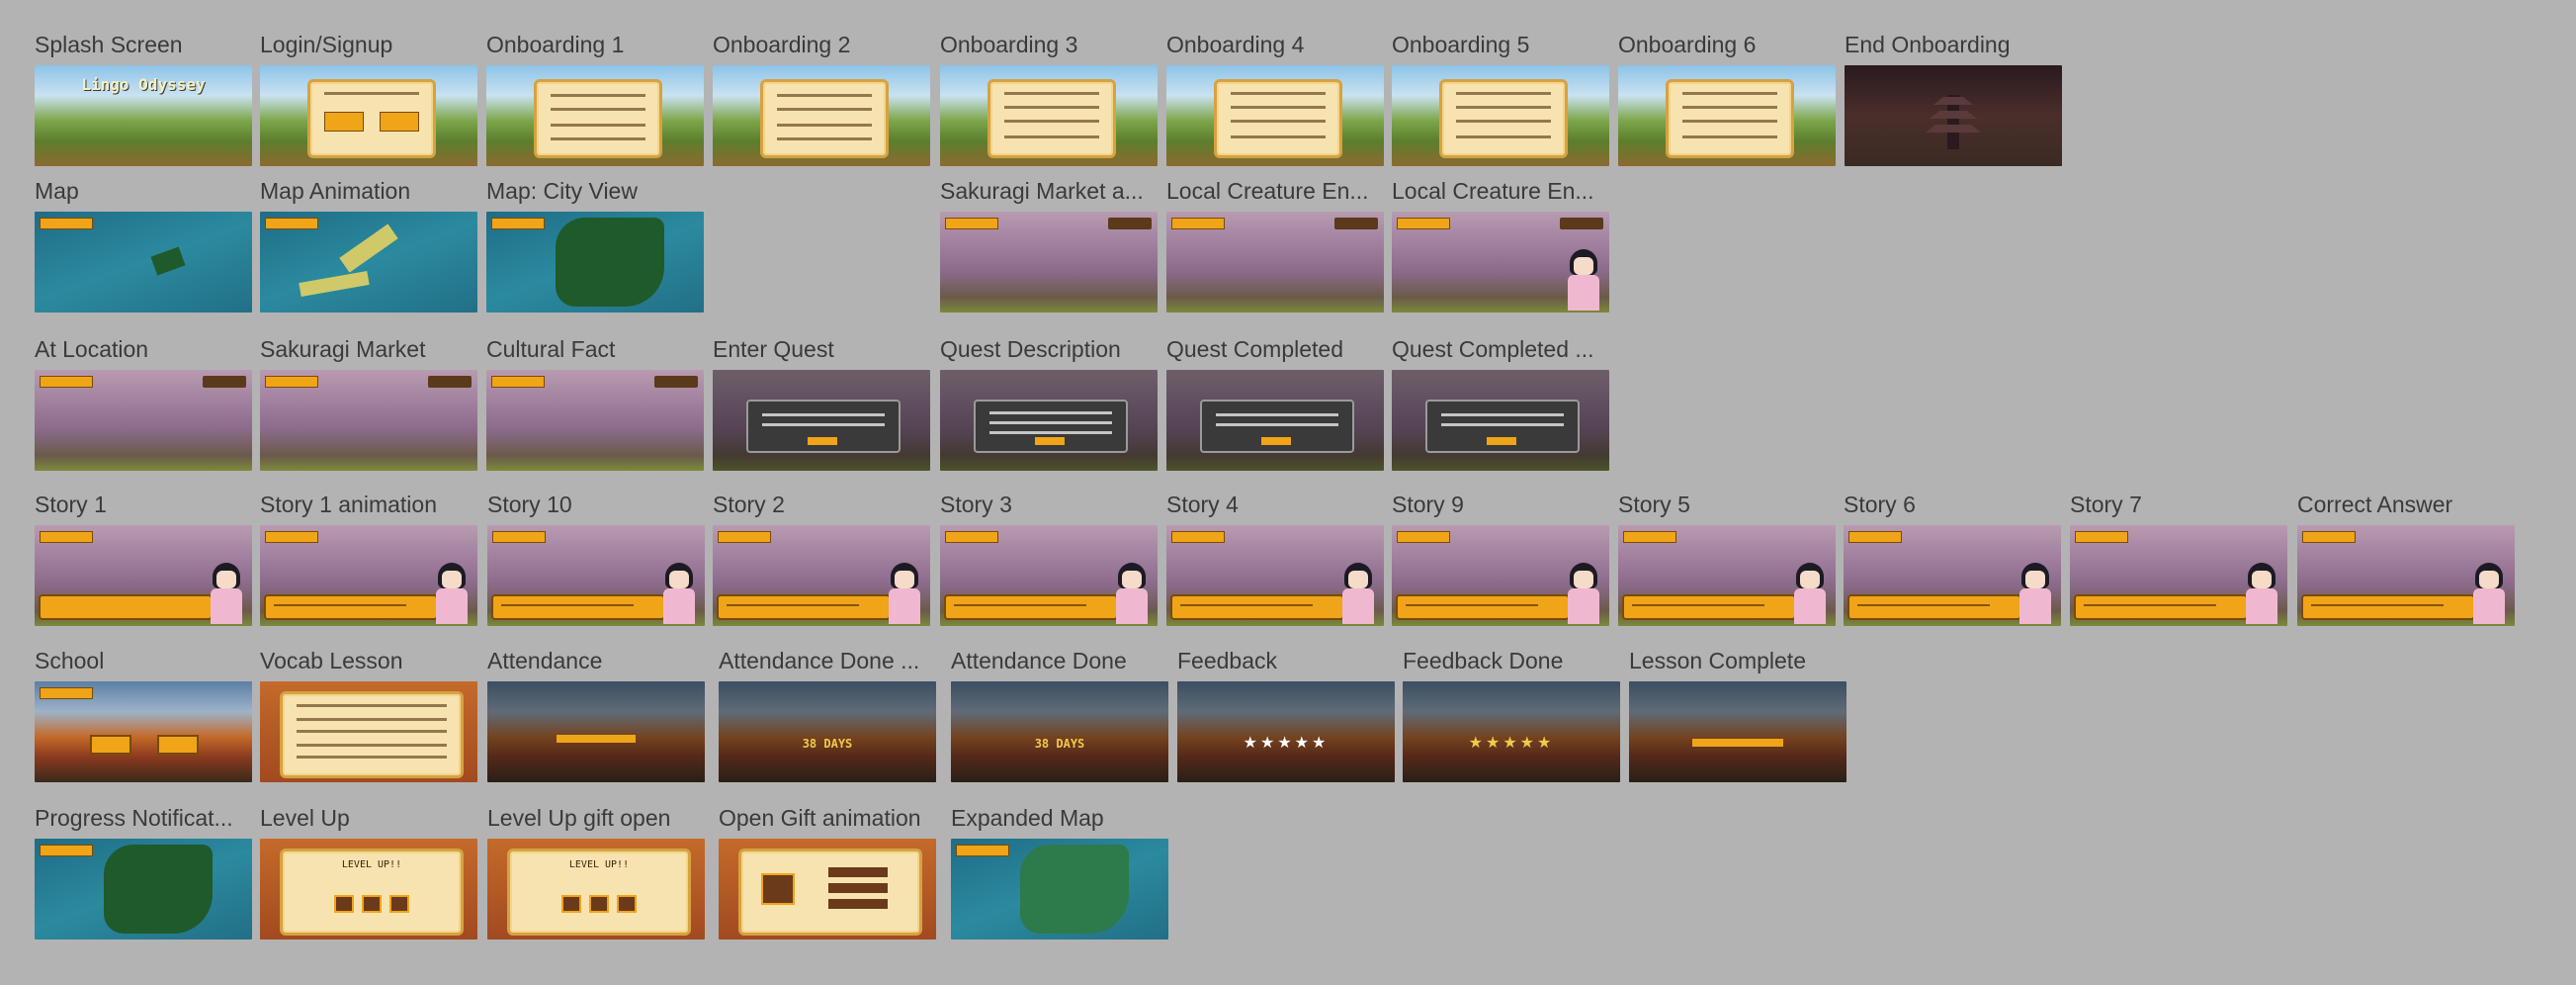  Describe the element at coordinates (976, 504) in the screenshot. I see `frame-label: Story 3` at that location.